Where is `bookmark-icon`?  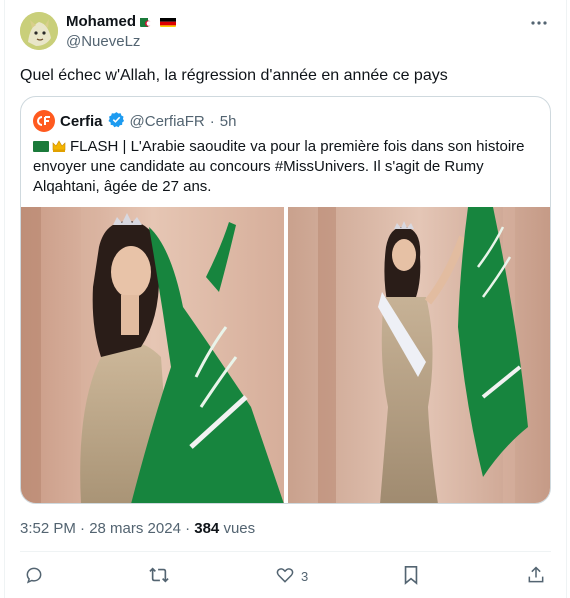
bookmark-icon is located at coordinates (411, 576).